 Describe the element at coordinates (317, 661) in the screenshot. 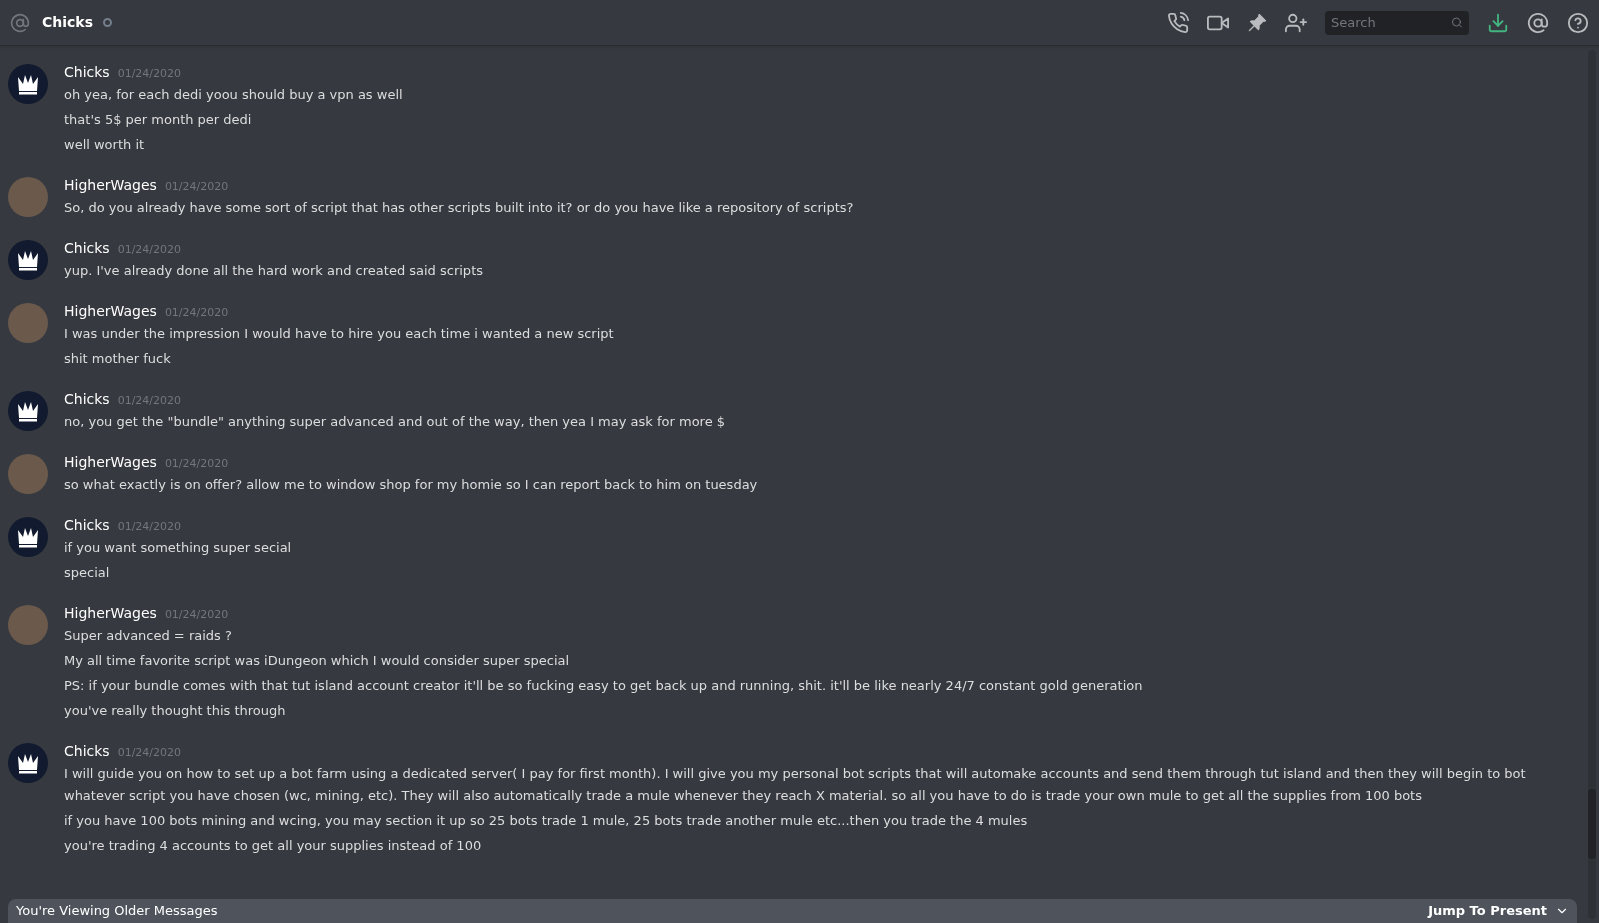

I see `message-text: My all time favorite script was iDungeon which I would consider super special` at that location.